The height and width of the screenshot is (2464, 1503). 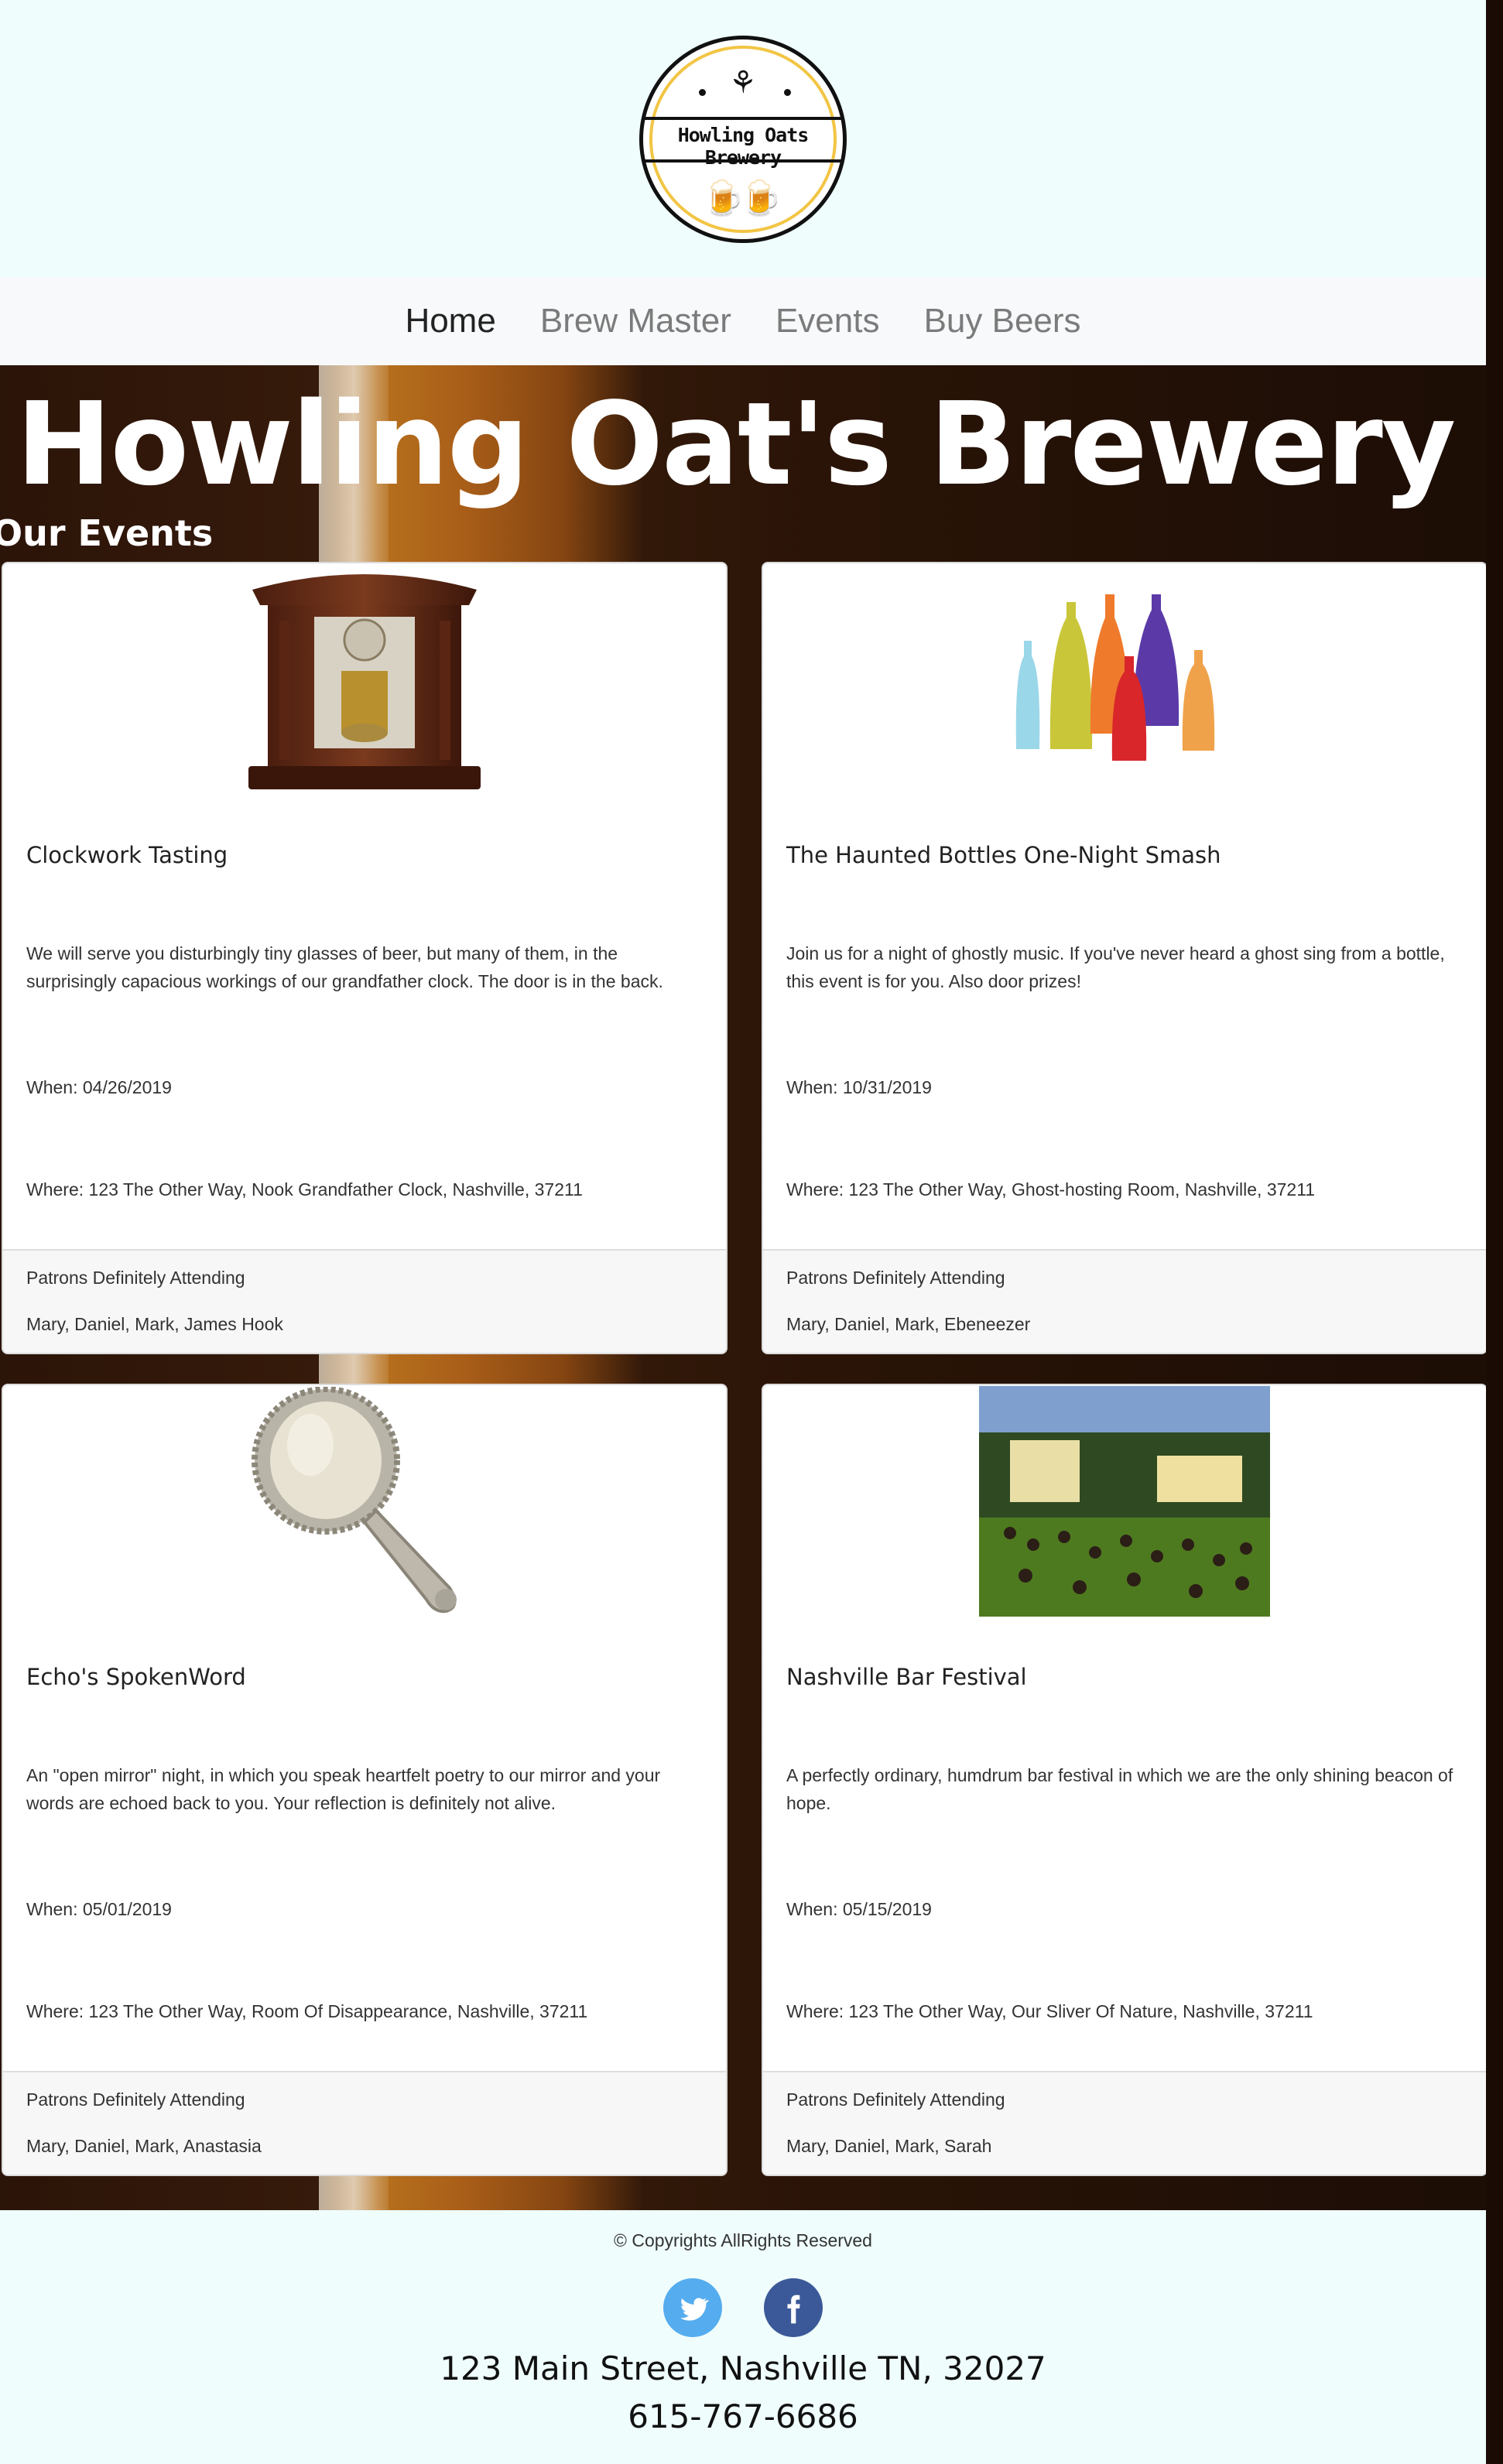 I want to click on nav-buy-beers: Buy Beers, so click(x=1002, y=321).